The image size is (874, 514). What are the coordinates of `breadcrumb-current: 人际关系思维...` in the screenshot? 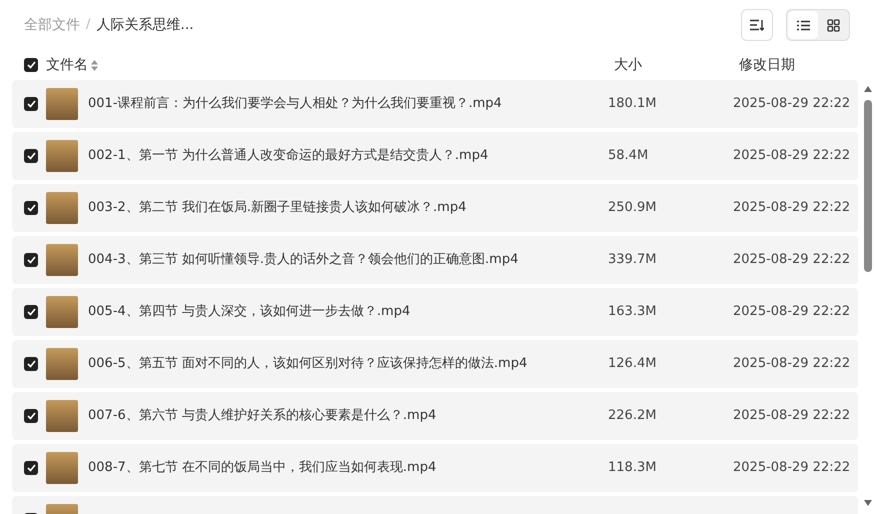 It's located at (145, 25).